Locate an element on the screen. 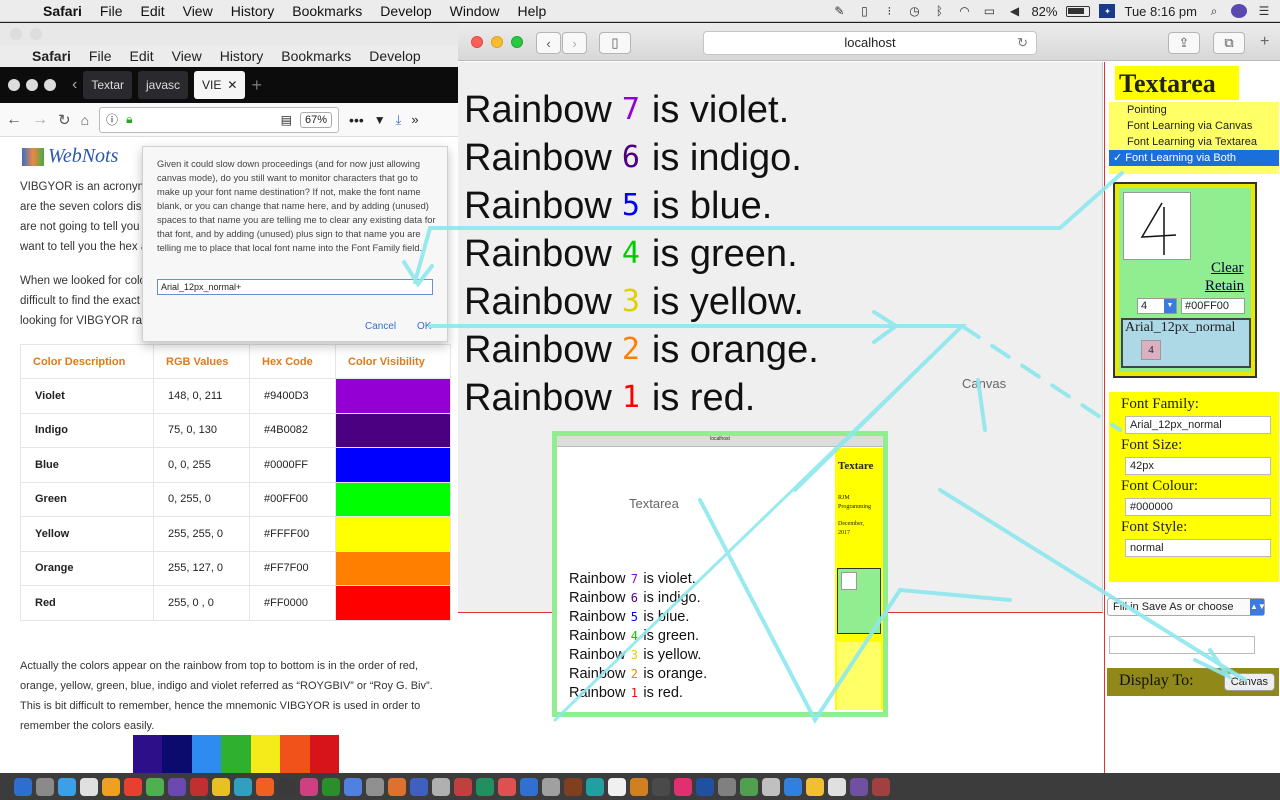 This screenshot has height=800, width=1280. retain-link: Retain is located at coordinates (1224, 286).